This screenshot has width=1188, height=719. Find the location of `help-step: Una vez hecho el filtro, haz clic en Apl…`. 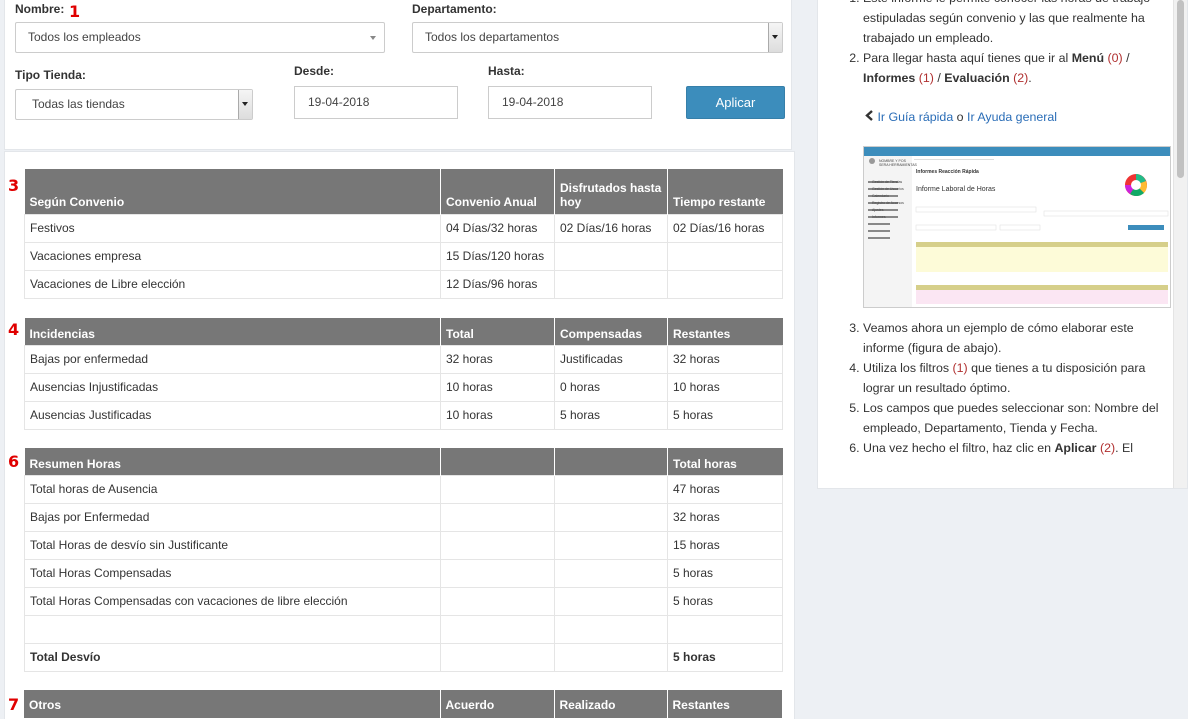

help-step: Una vez hecho el filtro, haz clic en Apl… is located at coordinates (1018, 448).